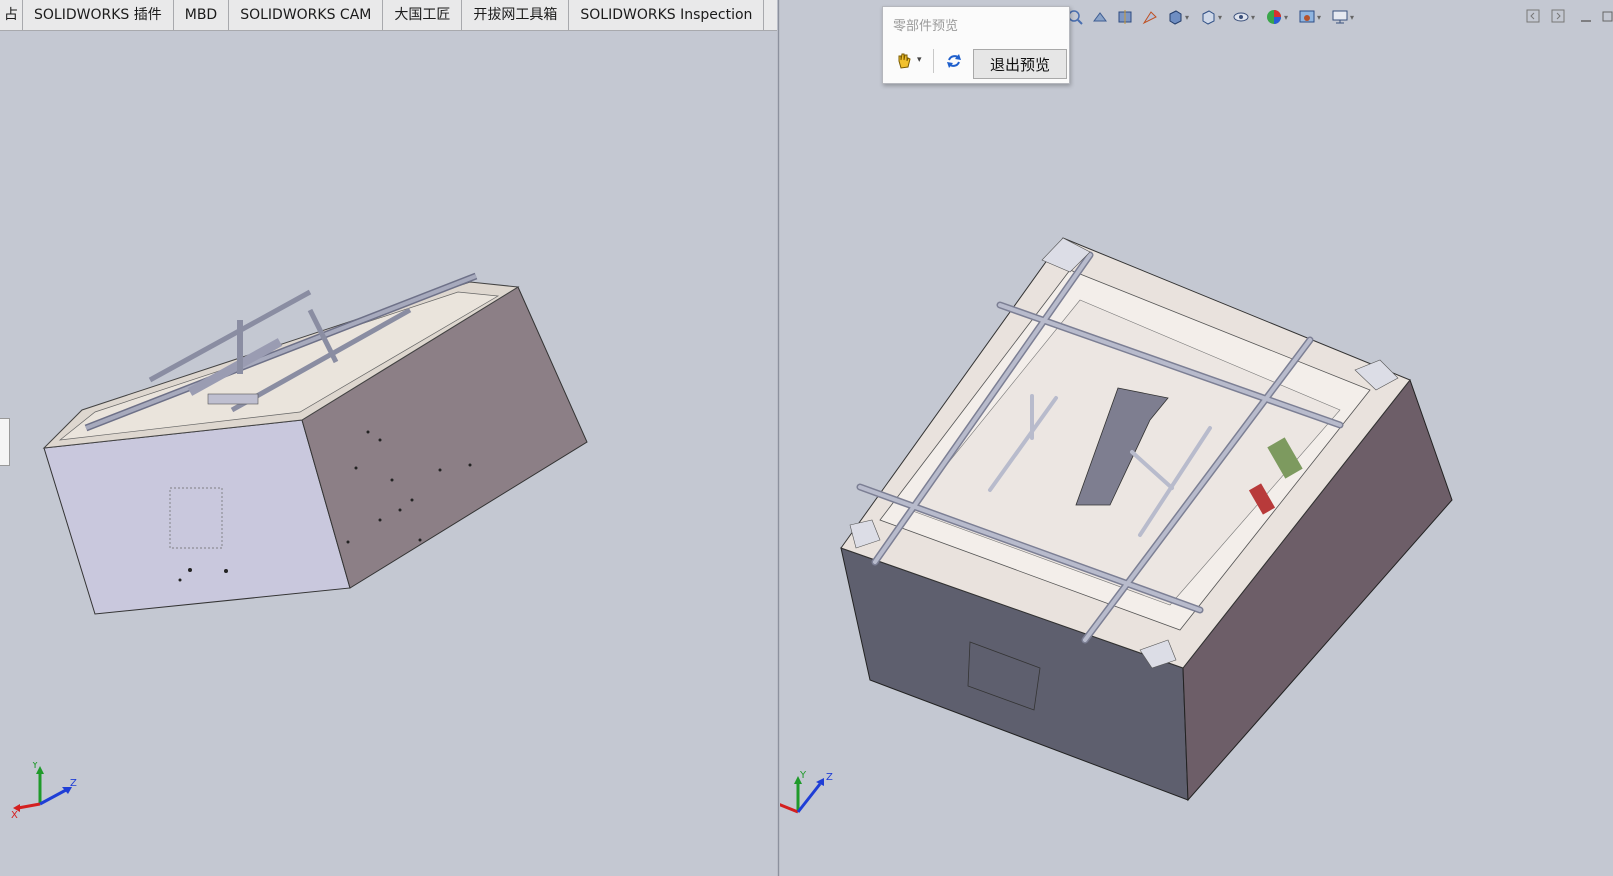  Describe the element at coordinates (197, 517) in the screenshot. I see `box-front-face` at that location.